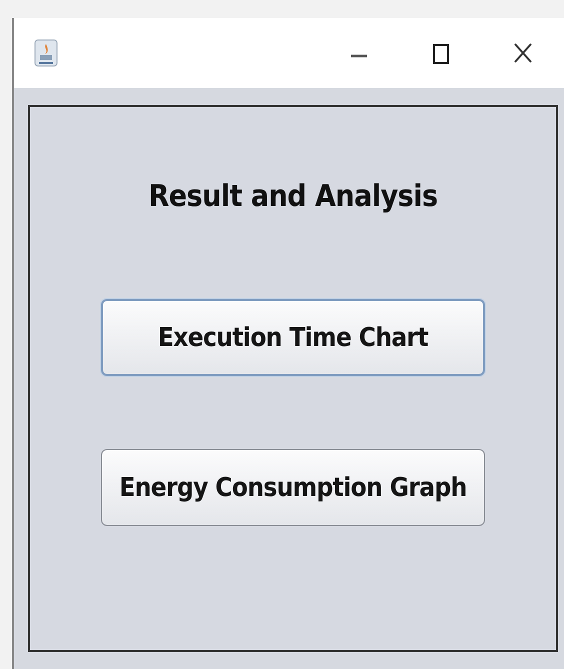 The width and height of the screenshot is (564, 669). What do you see at coordinates (293, 196) in the screenshot?
I see `heading: Result and Analysis` at bounding box center [293, 196].